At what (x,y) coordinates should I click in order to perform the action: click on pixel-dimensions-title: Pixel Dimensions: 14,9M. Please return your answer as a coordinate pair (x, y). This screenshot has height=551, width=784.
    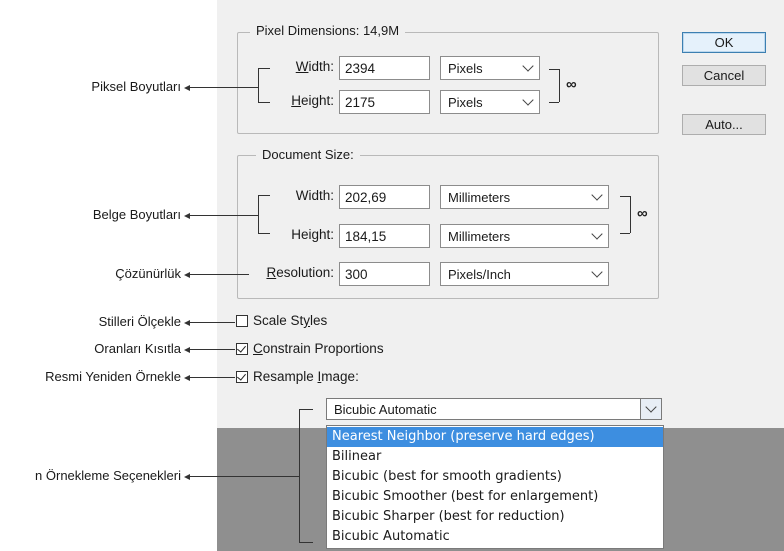
    Looking at the image, I should click on (328, 30).